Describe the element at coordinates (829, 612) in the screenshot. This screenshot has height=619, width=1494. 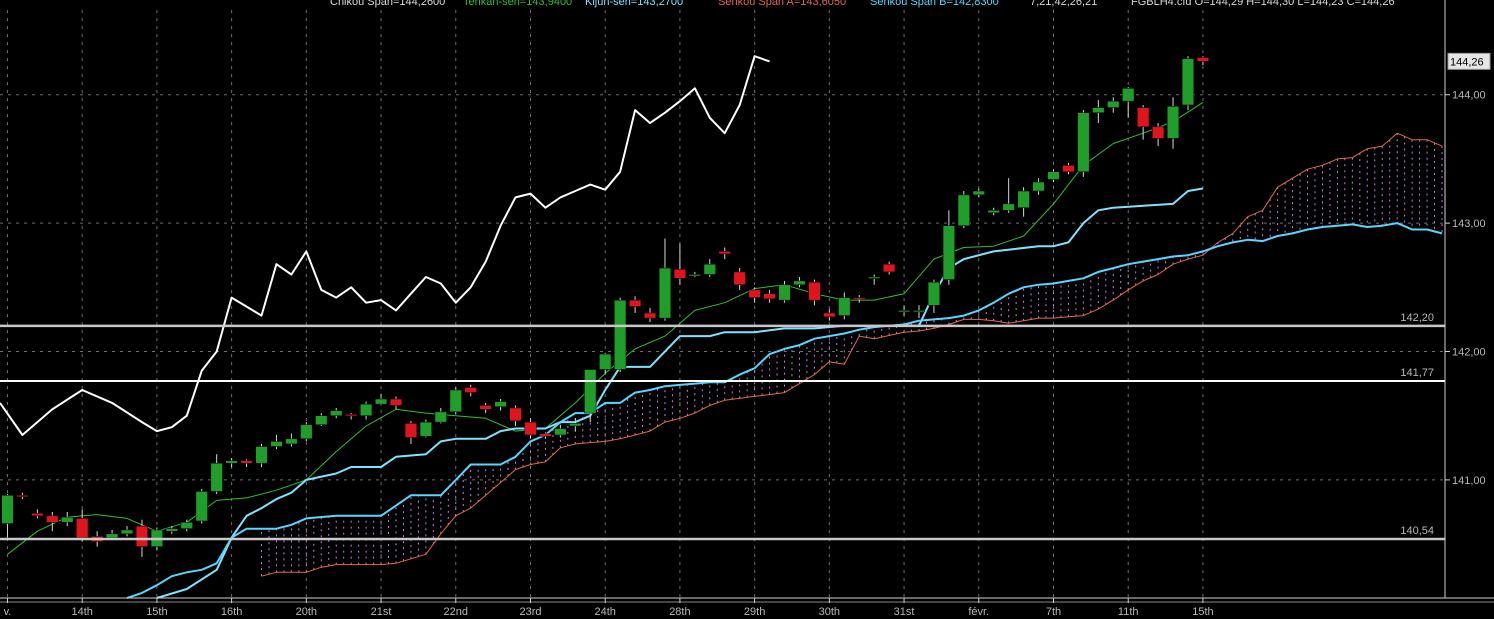
I see `time-tick-label: 30th` at that location.